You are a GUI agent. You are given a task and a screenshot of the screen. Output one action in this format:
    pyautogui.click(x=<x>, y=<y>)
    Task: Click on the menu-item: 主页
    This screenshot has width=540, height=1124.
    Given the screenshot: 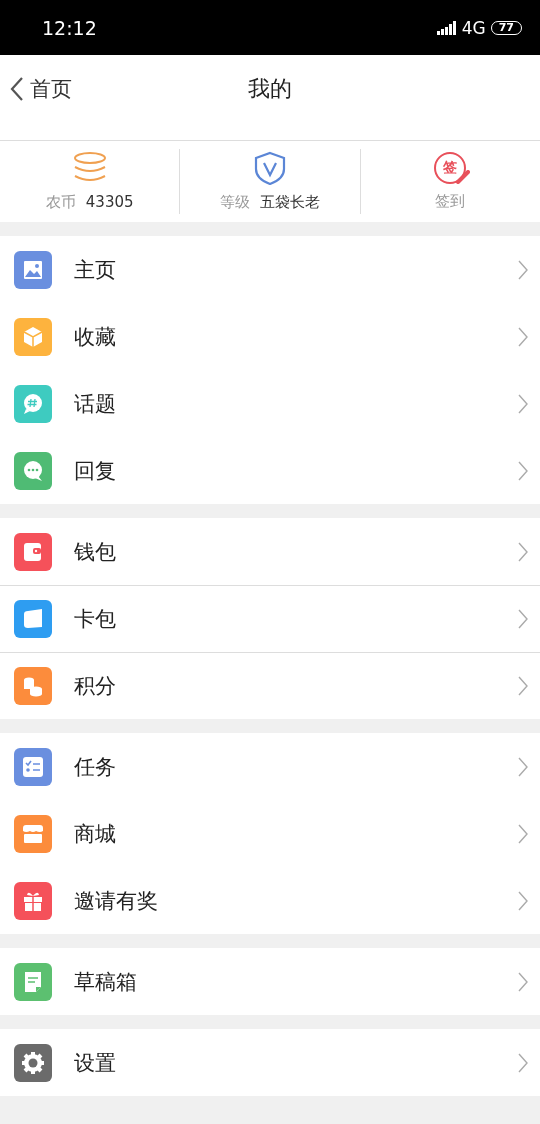 What is the action you would take?
    pyautogui.click(x=270, y=269)
    